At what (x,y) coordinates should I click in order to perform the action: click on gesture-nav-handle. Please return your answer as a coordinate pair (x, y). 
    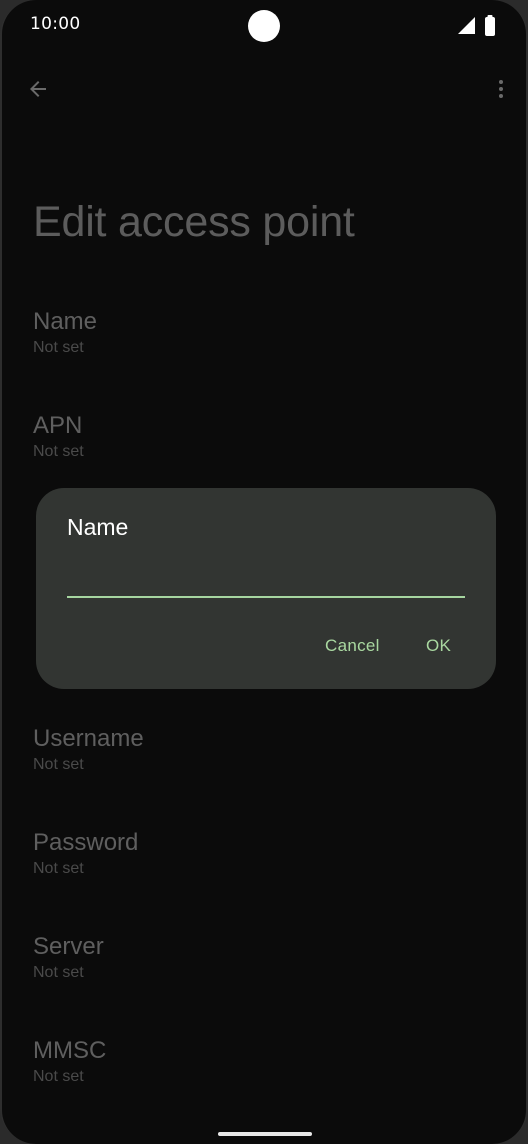
    Looking at the image, I should click on (265, 1134).